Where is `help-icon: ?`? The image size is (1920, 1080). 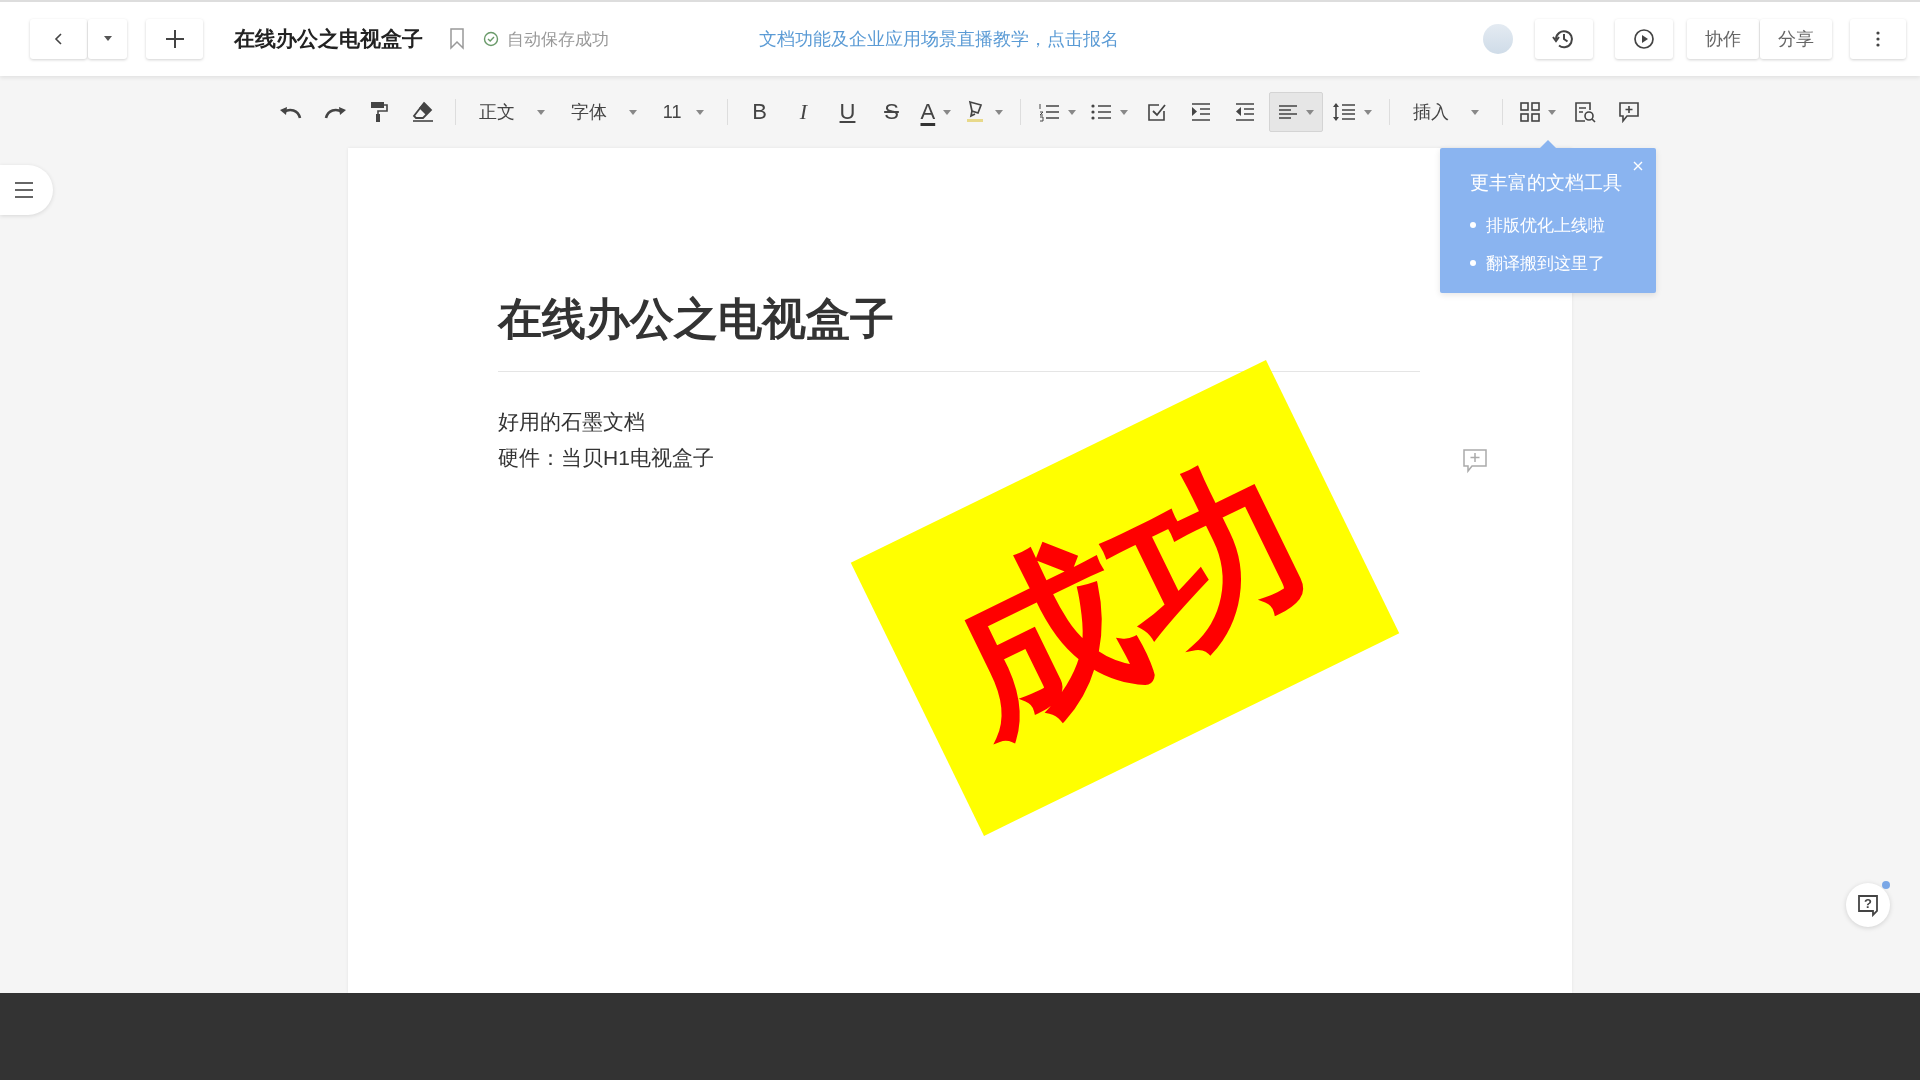
help-icon: ? is located at coordinates (1868, 905).